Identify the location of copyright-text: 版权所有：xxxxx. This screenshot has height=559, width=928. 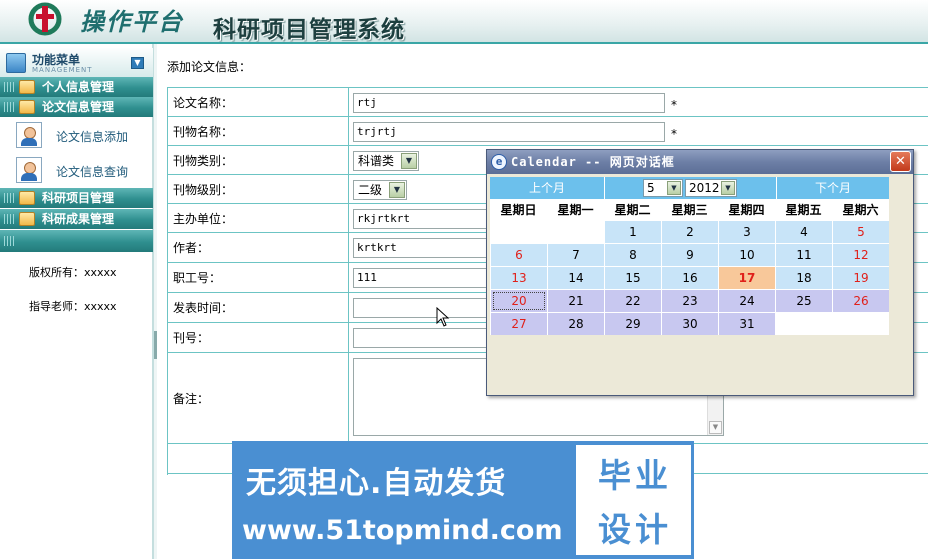
(73, 272).